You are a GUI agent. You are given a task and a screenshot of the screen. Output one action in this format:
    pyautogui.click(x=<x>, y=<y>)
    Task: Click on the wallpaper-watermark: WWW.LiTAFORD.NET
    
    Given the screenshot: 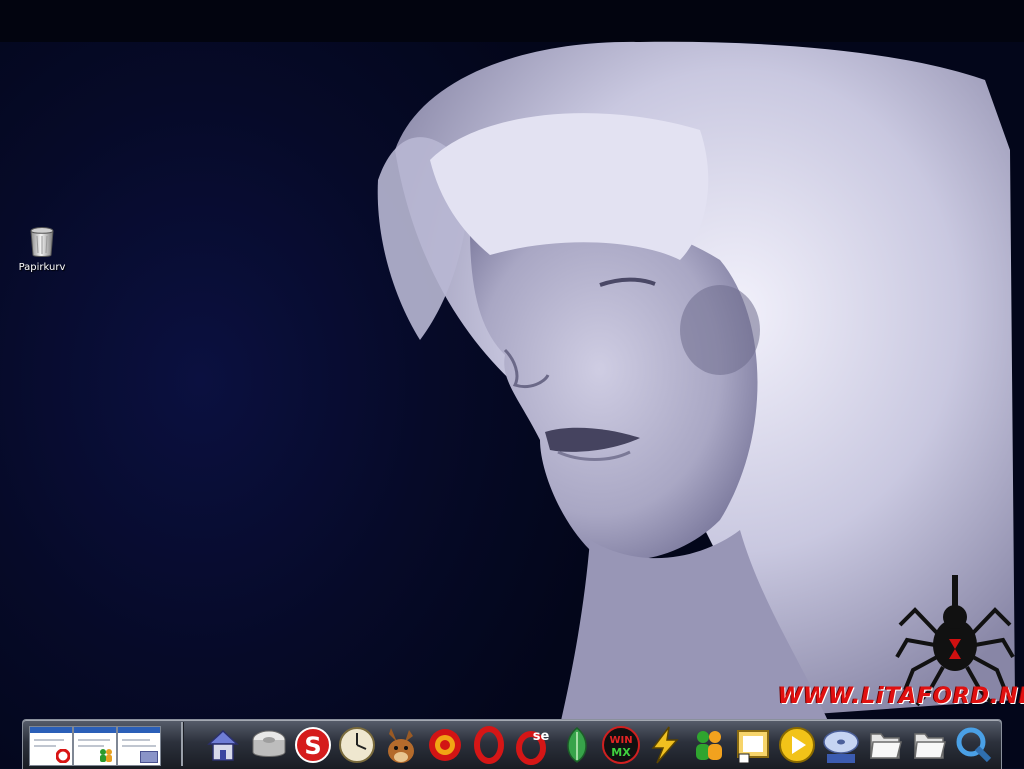 What is the action you would take?
    pyautogui.click(x=901, y=696)
    